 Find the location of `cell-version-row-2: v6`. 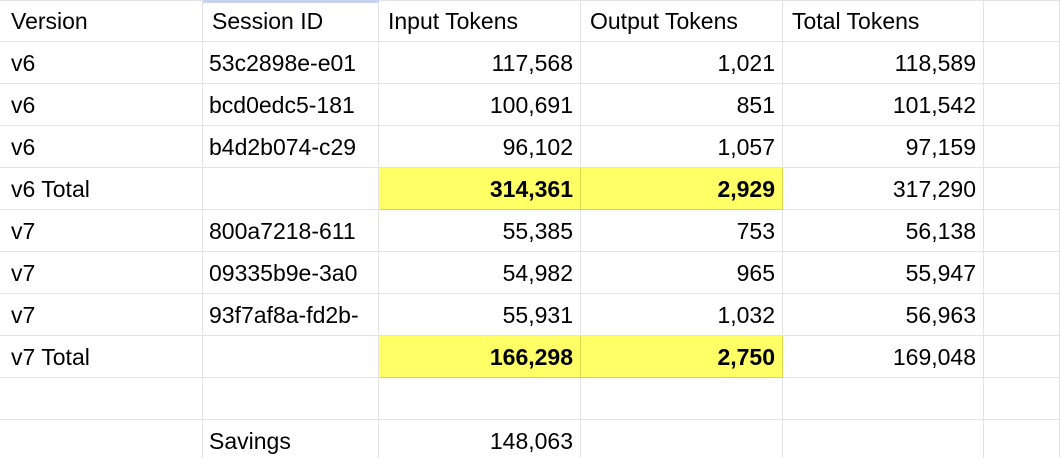

cell-version-row-2: v6 is located at coordinates (101, 63).